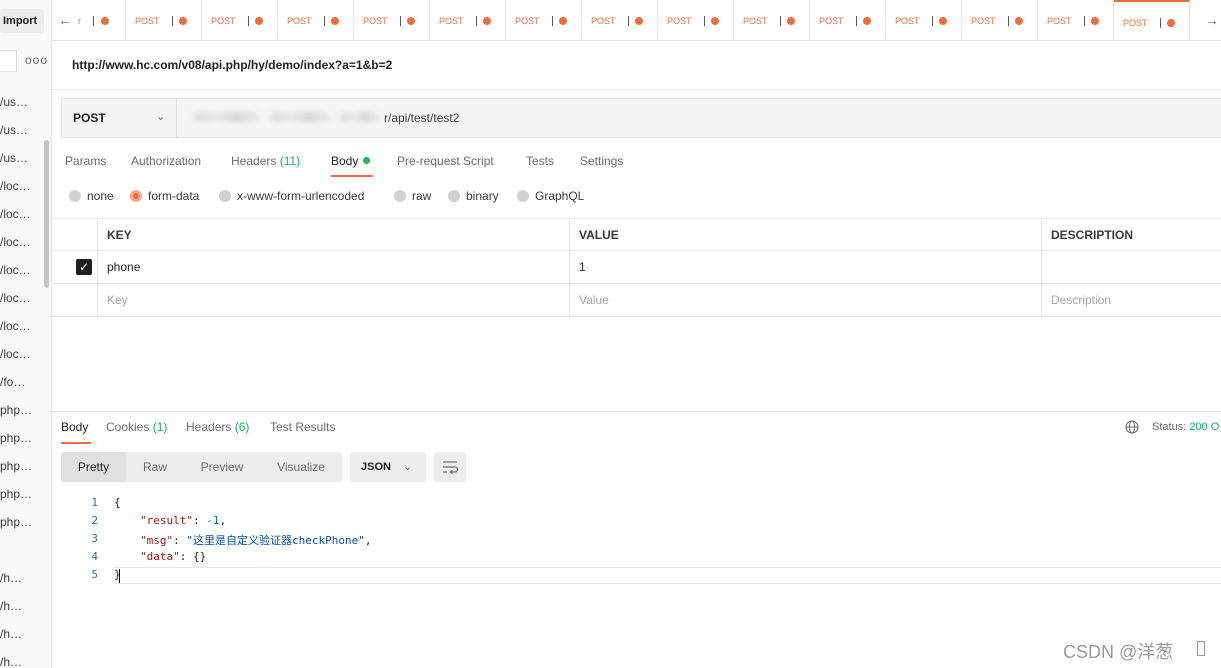 This screenshot has width=1221, height=668. I want to click on tab-tests: Tests, so click(540, 161).